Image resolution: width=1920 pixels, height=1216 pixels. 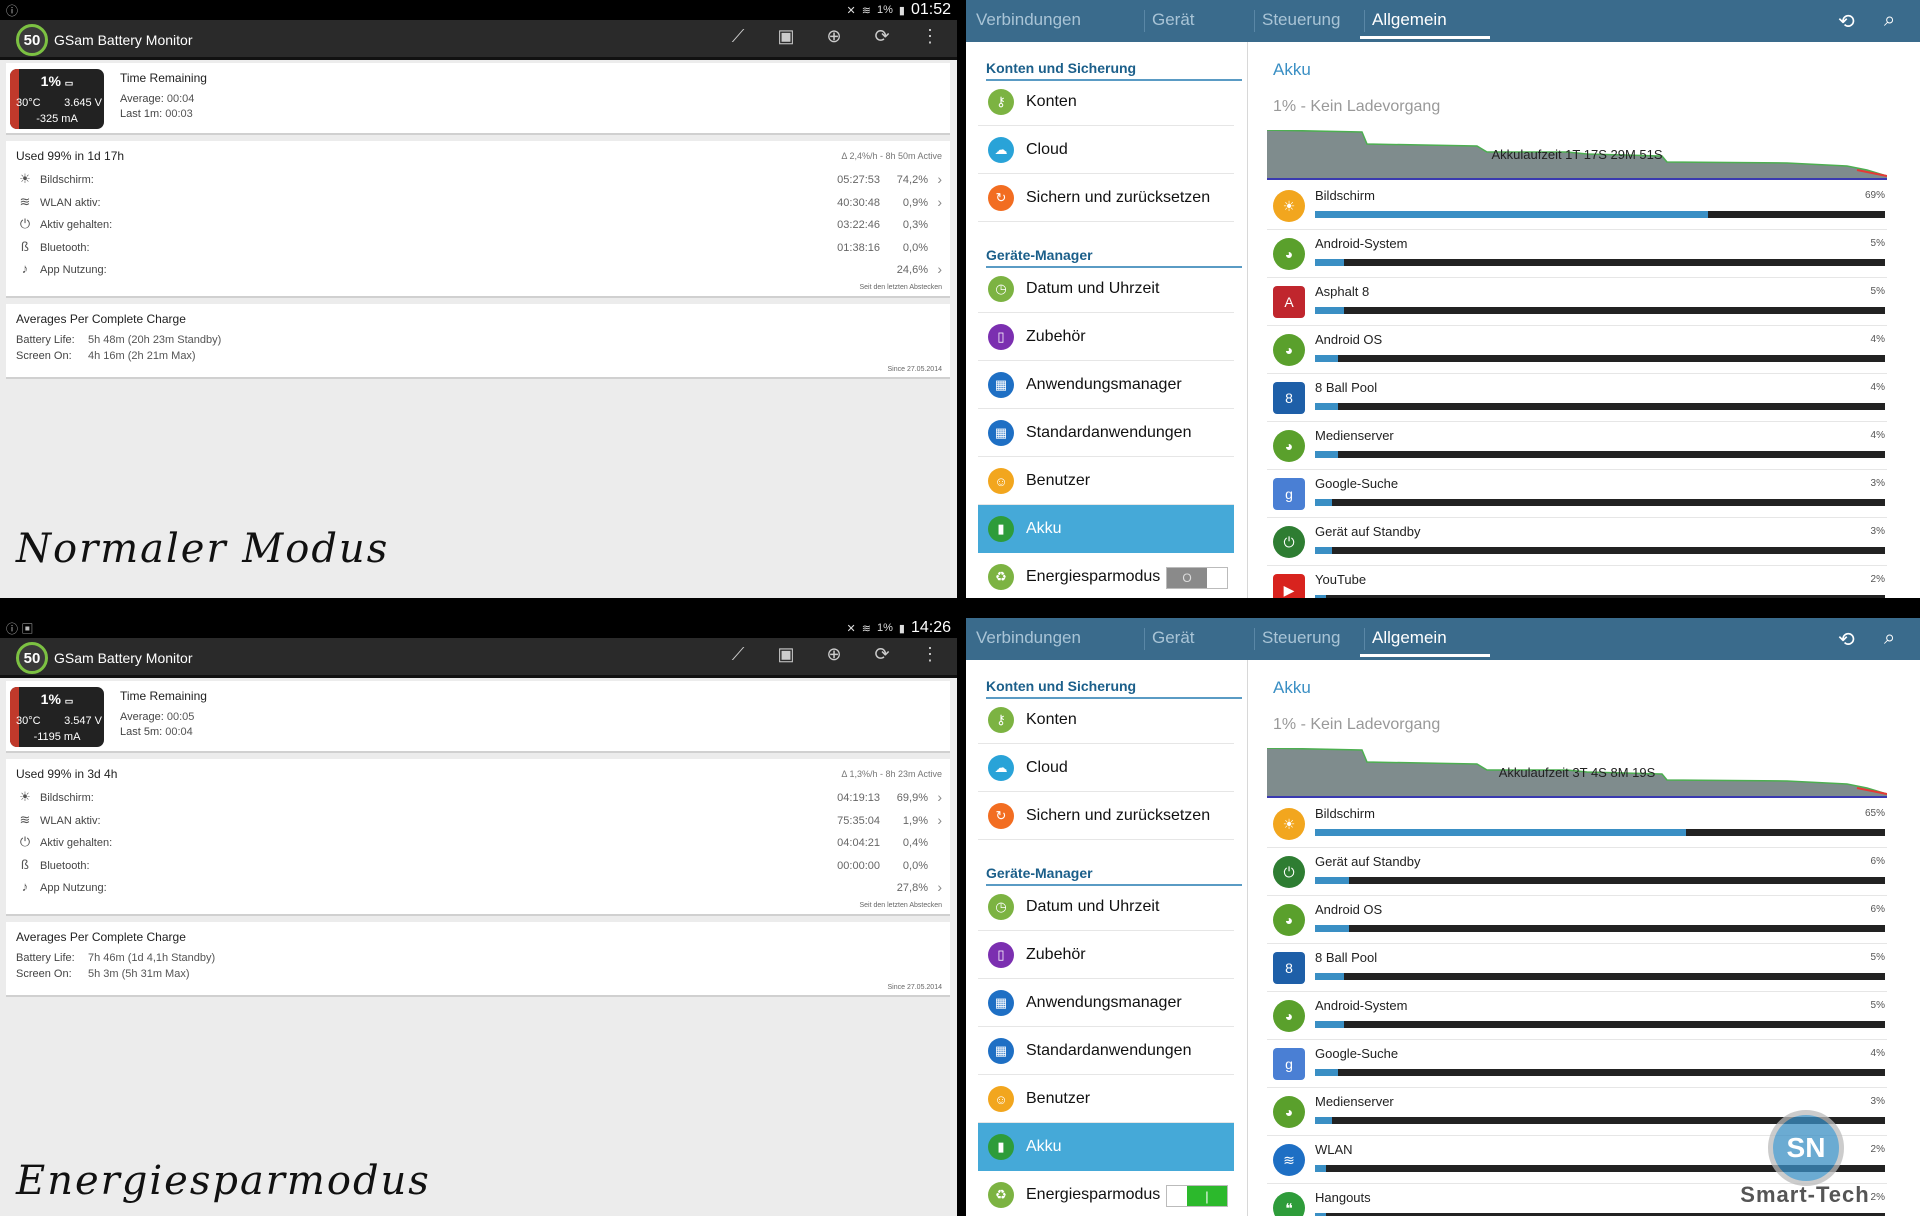 What do you see at coordinates (1577, 968) in the screenshot?
I see `app-usage-row: 8 8 Ball Pool 5%` at bounding box center [1577, 968].